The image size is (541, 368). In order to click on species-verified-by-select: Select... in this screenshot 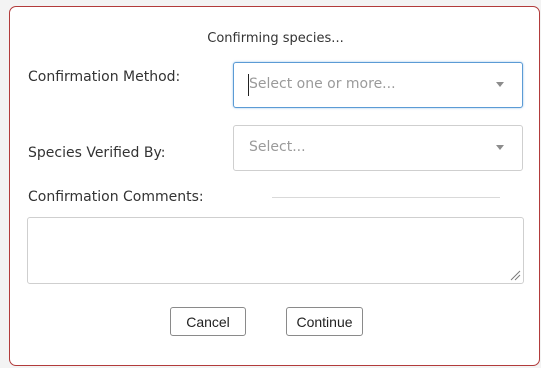, I will do `click(378, 148)`.